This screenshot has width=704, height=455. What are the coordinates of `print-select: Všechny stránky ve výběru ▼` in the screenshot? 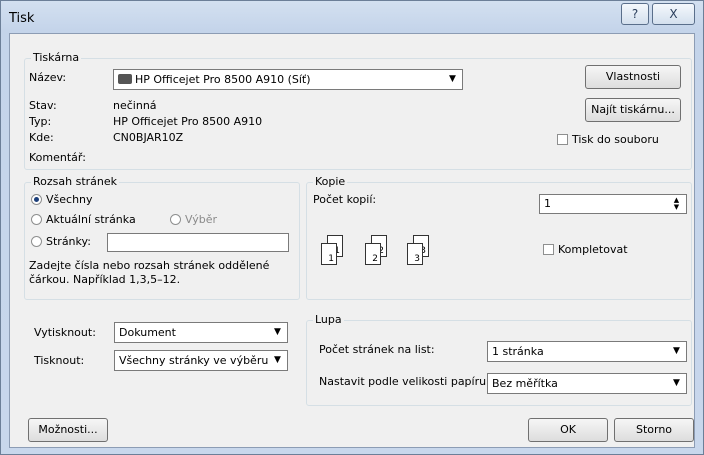 It's located at (201, 360).